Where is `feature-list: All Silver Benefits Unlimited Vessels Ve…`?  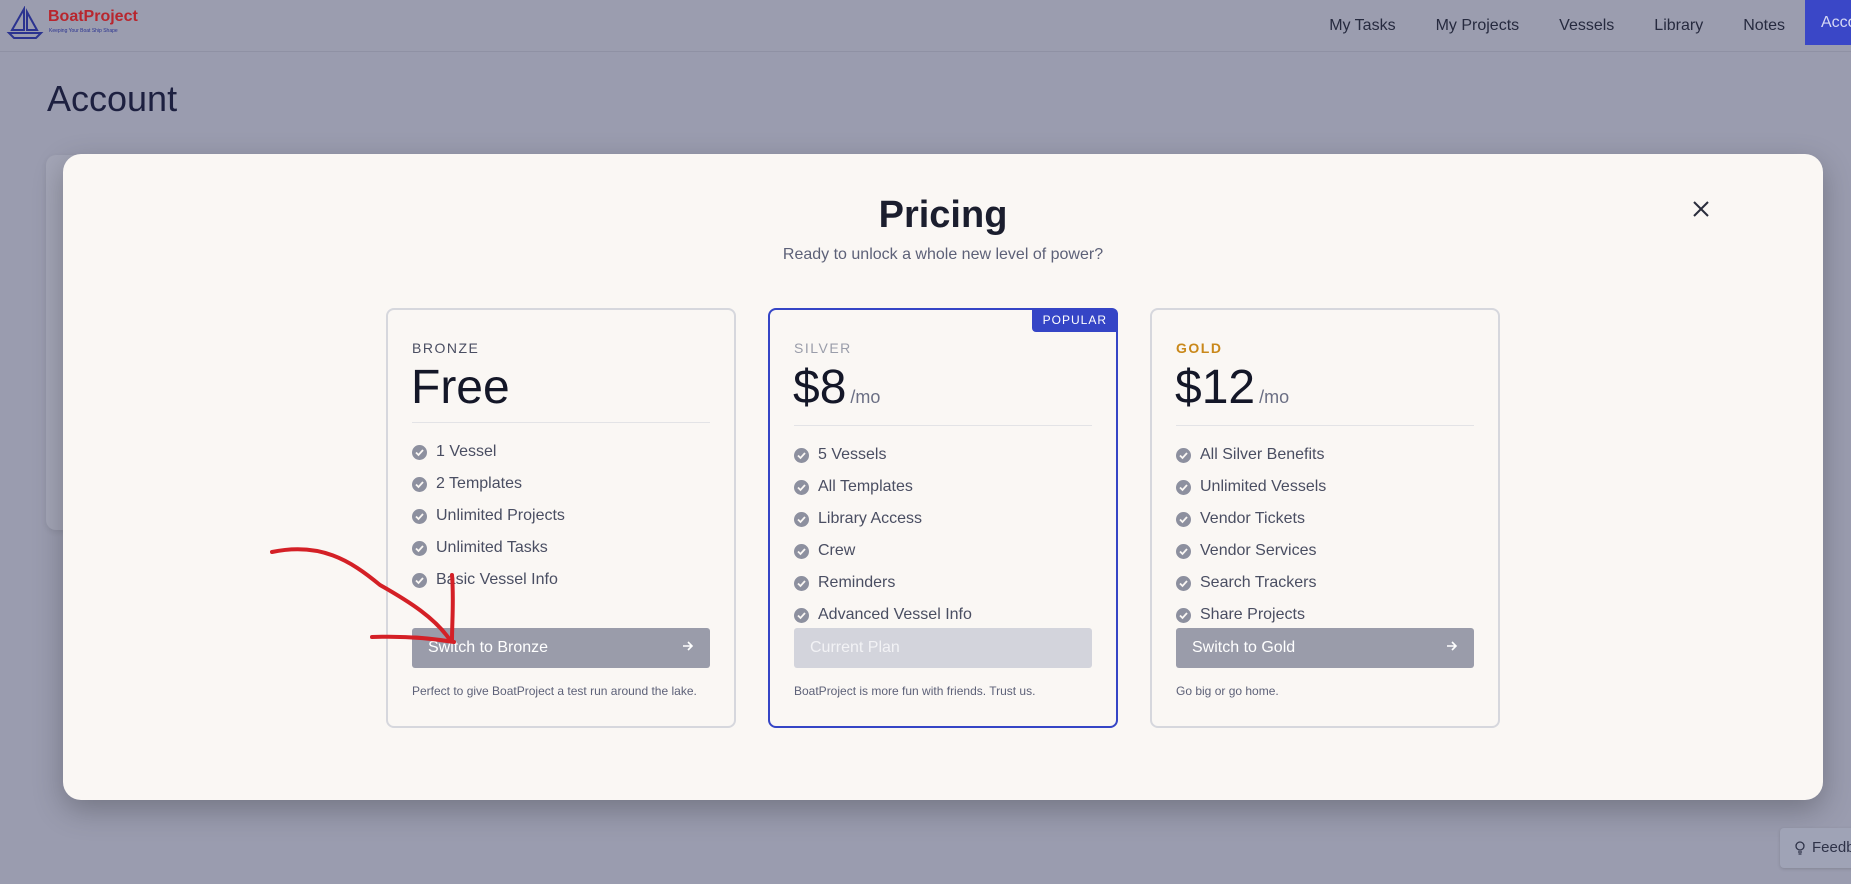 feature-list: All Silver Benefits Unlimited Vessels Ve… is located at coordinates (1251, 535).